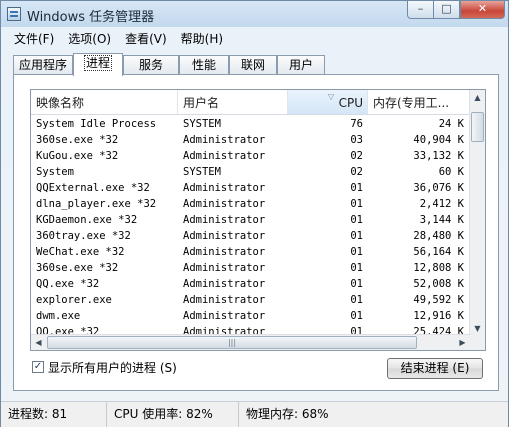 The image size is (509, 427). Describe the element at coordinates (435, 368) in the screenshot. I see `end-process-button: 结束进程 (E)` at that location.